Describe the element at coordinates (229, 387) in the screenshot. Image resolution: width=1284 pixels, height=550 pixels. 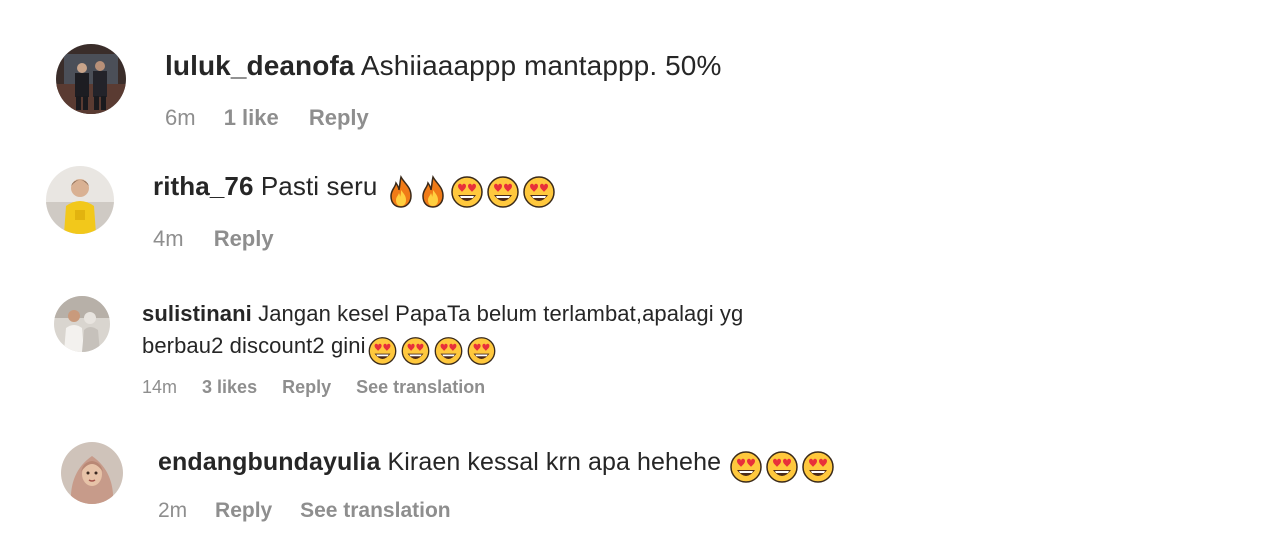
I see `likes-count-button: 3 likes` at that location.